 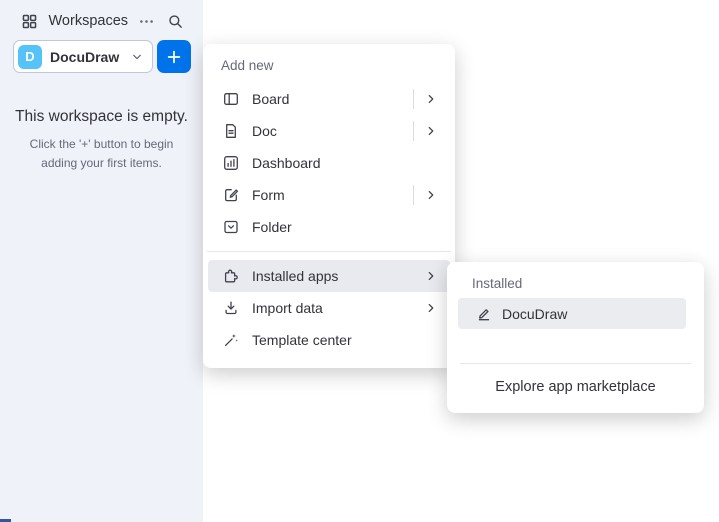 What do you see at coordinates (329, 163) in the screenshot?
I see `menu-item-dashboard: Dashboard` at bounding box center [329, 163].